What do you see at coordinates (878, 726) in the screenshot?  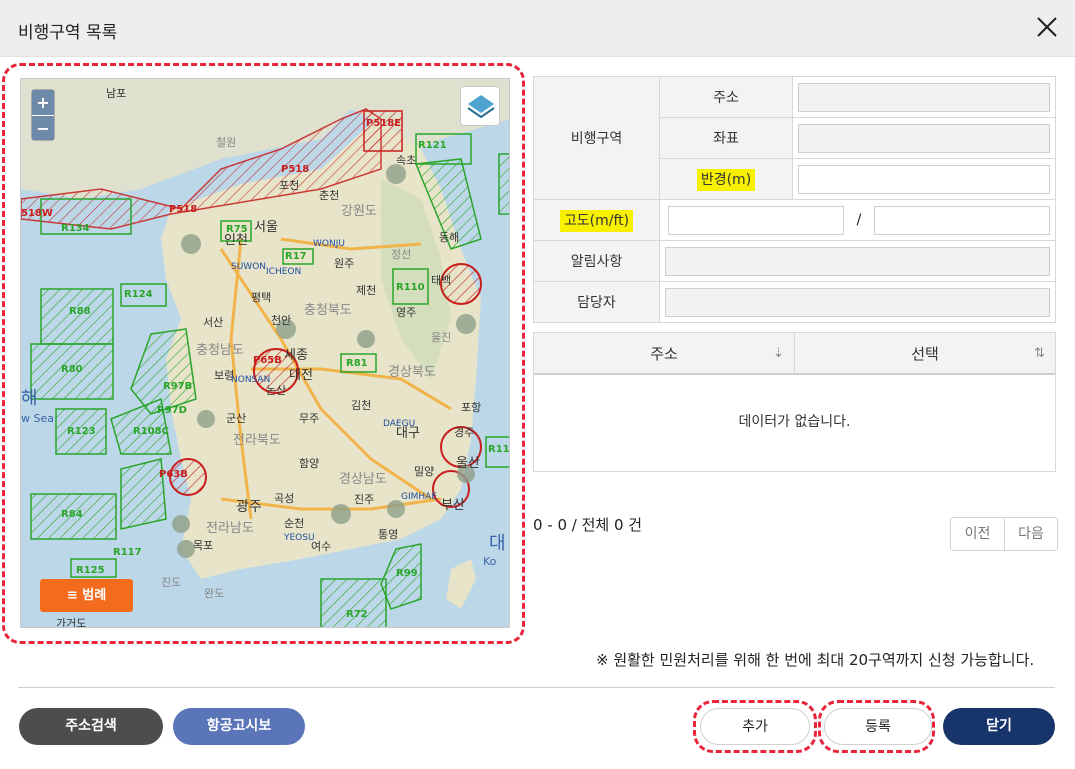 I see `register-button: 등록` at bounding box center [878, 726].